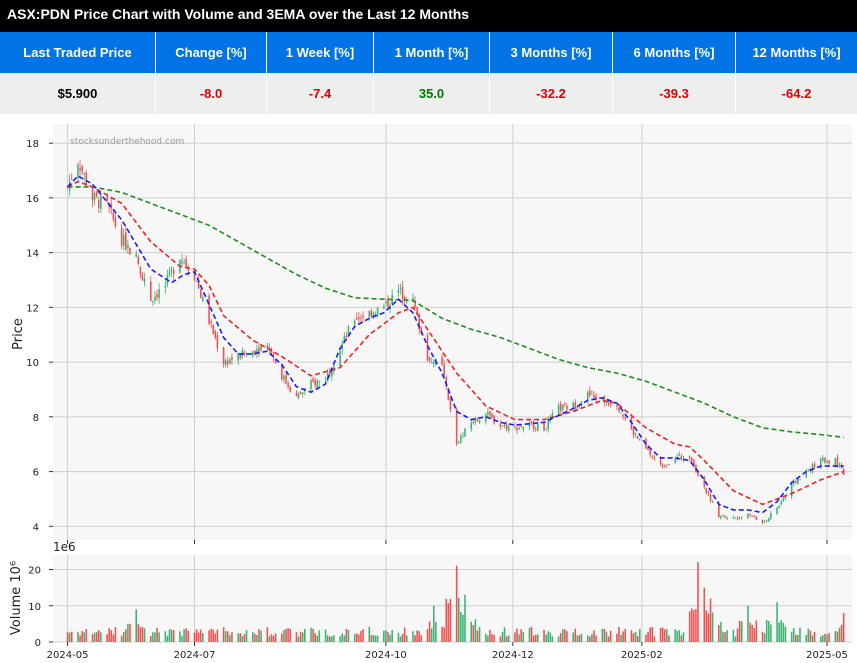  What do you see at coordinates (211, 93) in the screenshot?
I see `value-change: -8.0` at bounding box center [211, 93].